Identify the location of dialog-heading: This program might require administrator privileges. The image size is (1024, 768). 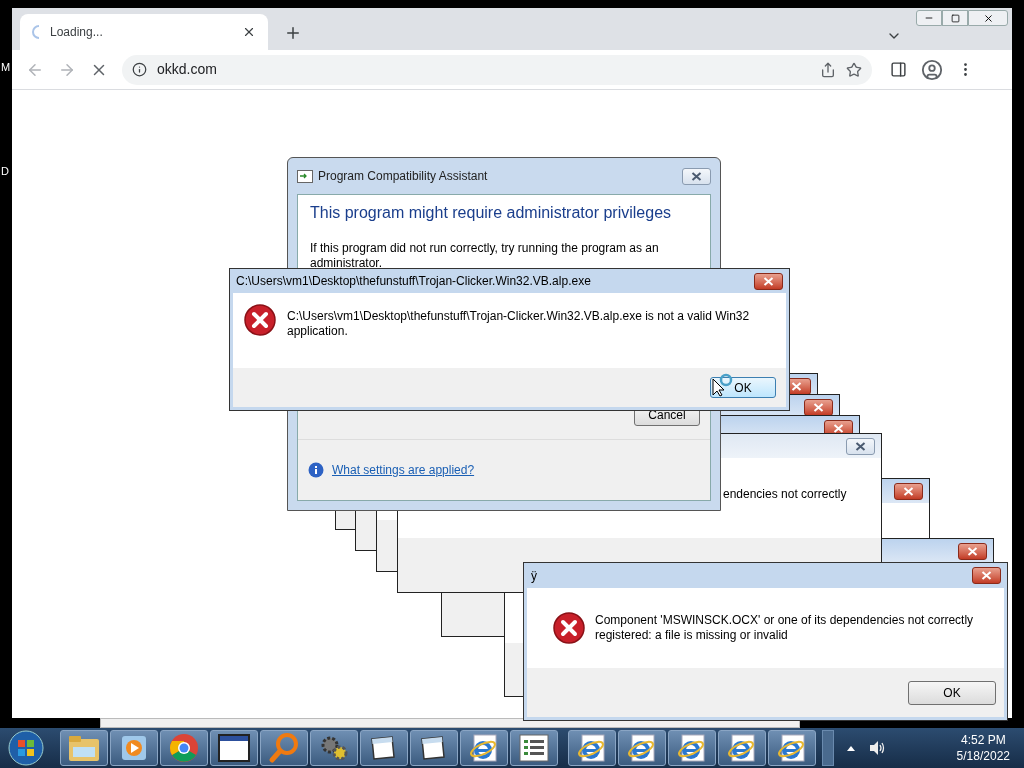
(491, 213).